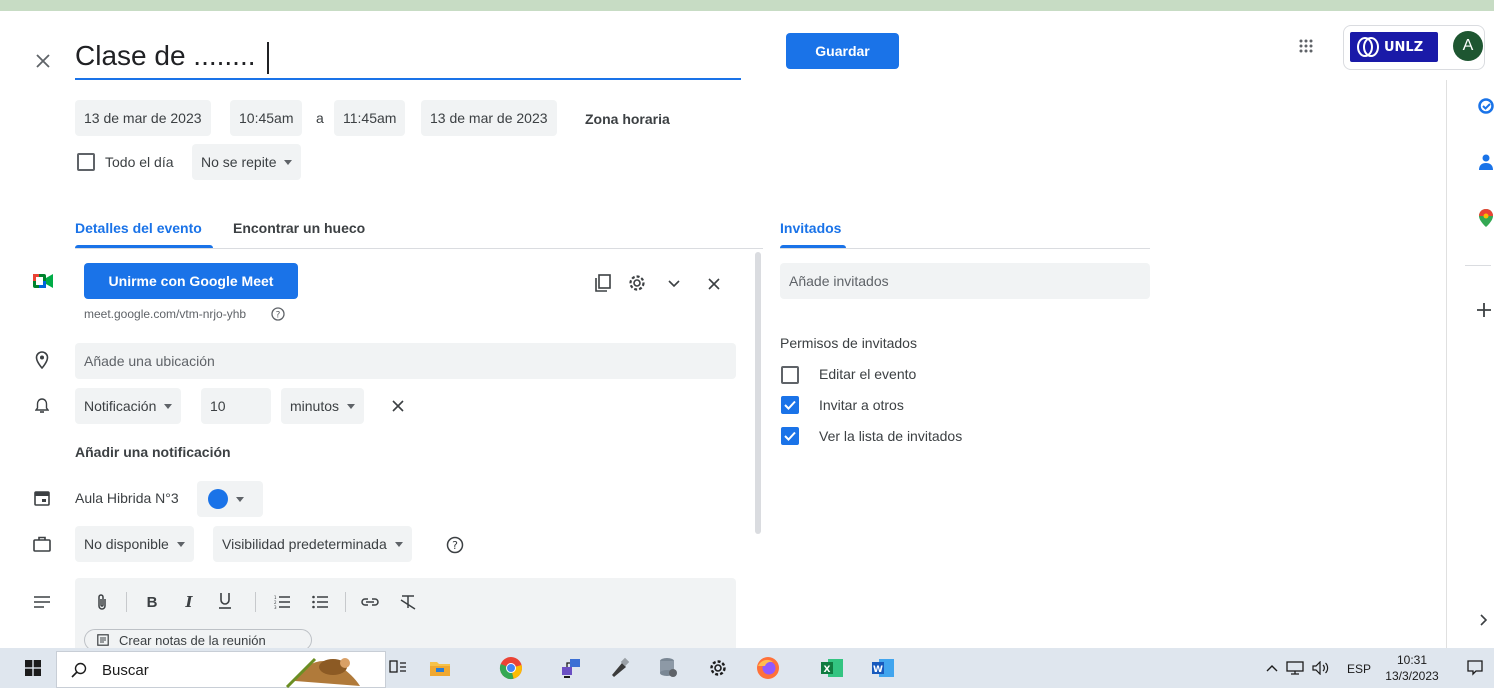 Image resolution: width=1494 pixels, height=688 pixels. What do you see at coordinates (398, 406) in the screenshot?
I see `remove-notification-icon` at bounding box center [398, 406].